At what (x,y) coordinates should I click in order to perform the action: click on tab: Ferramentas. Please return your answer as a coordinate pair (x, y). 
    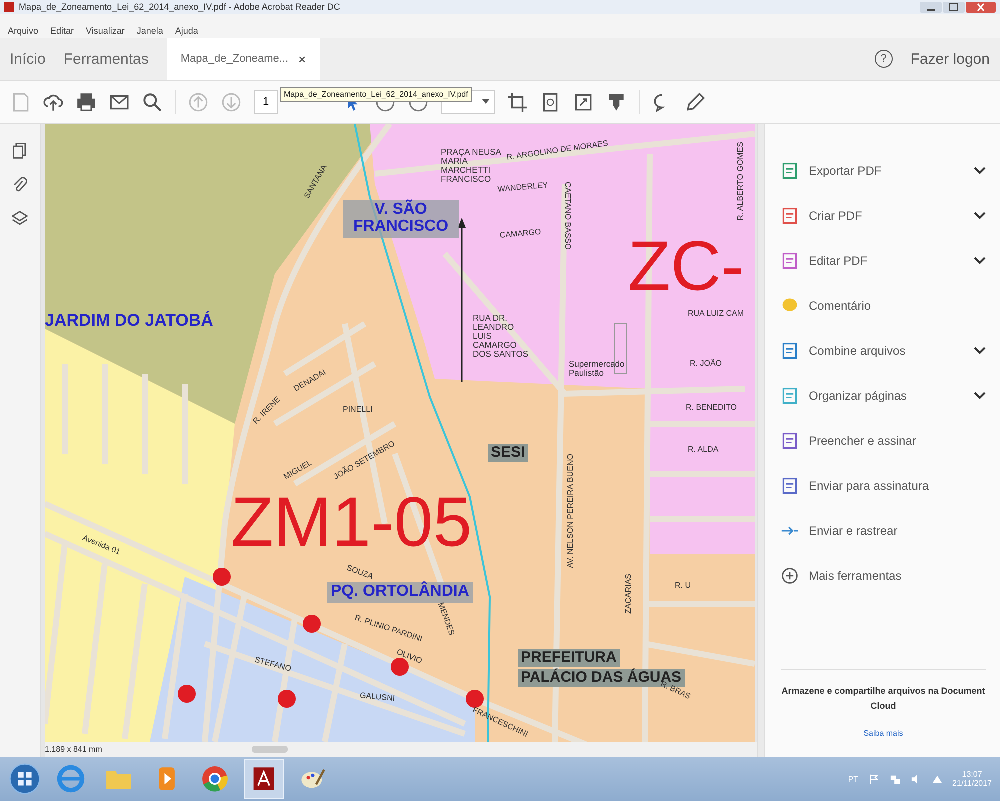
    Looking at the image, I should click on (106, 59).